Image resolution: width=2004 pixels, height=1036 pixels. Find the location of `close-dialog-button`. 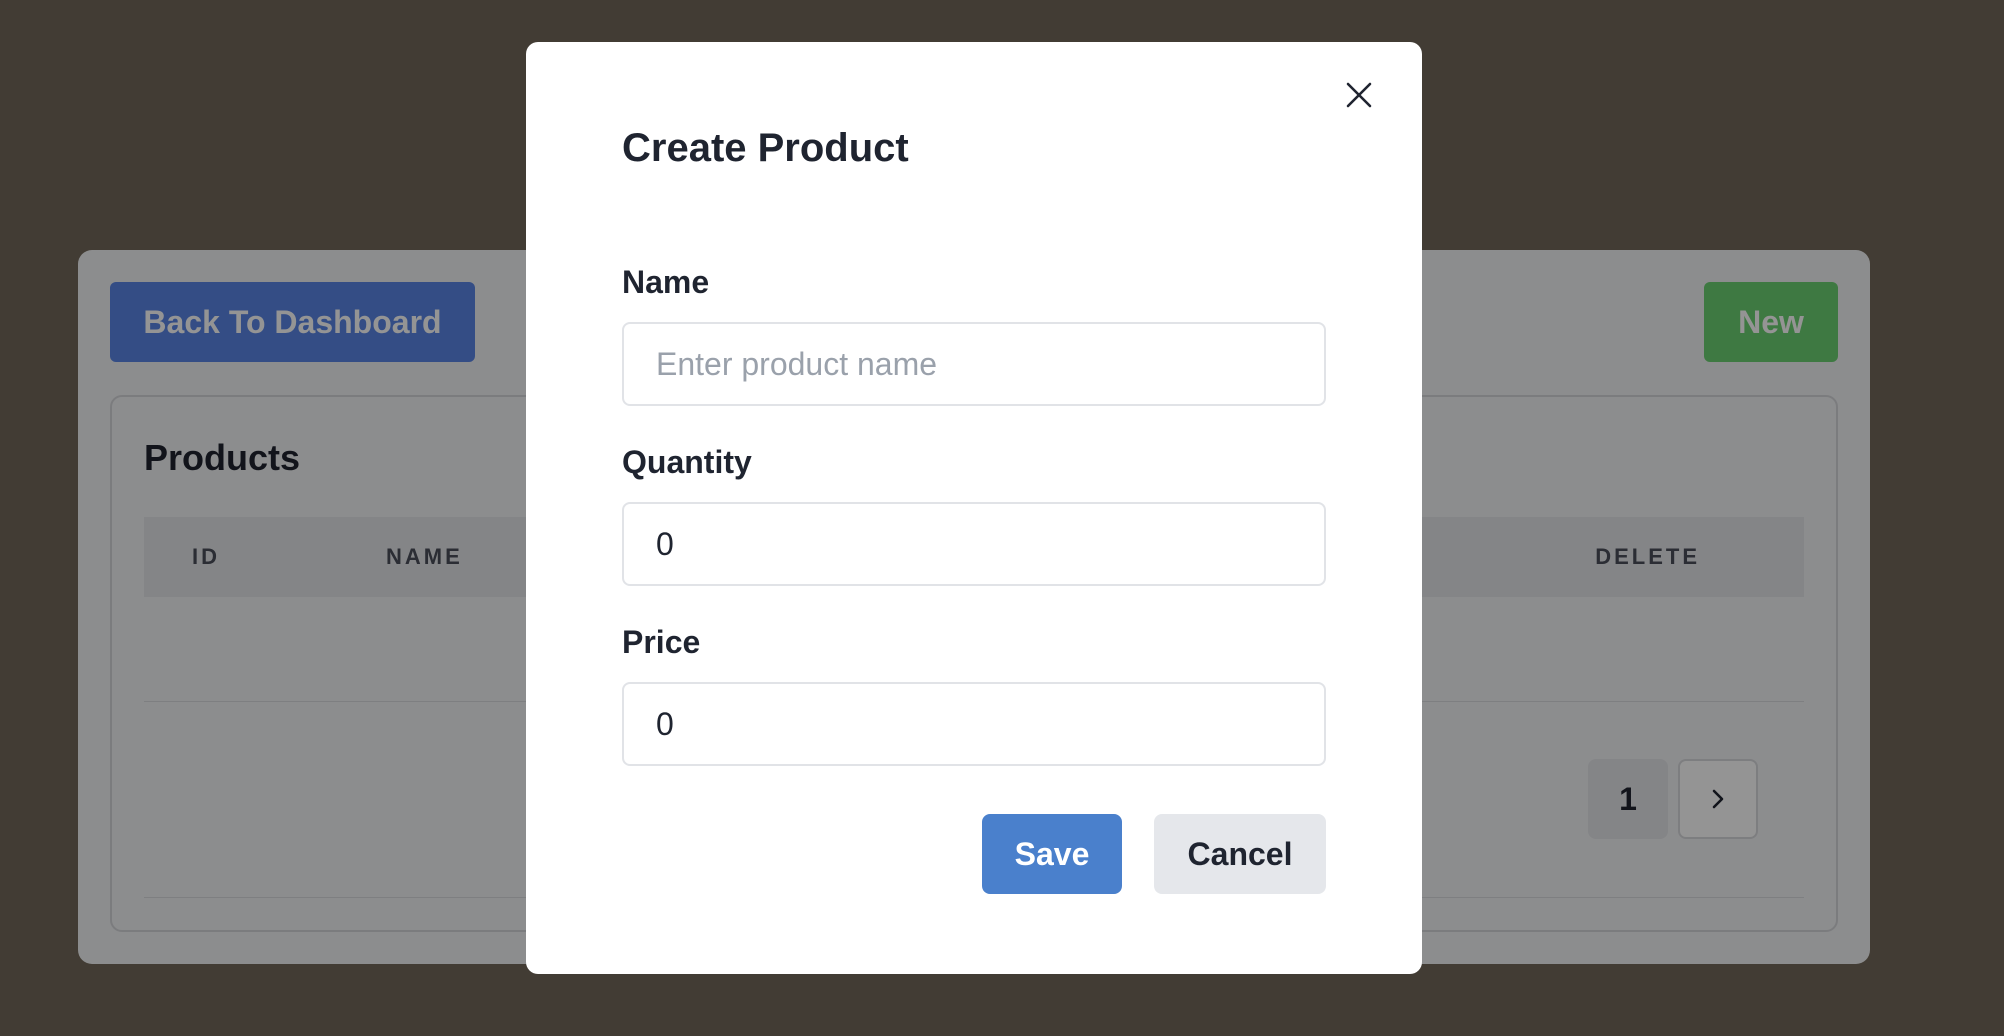

close-dialog-button is located at coordinates (1359, 95).